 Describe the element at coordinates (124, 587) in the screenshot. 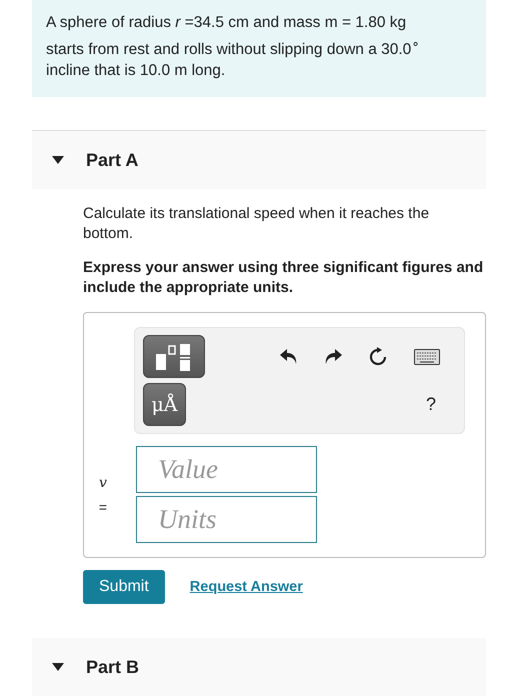

I see `submit-button: Submit` at that location.